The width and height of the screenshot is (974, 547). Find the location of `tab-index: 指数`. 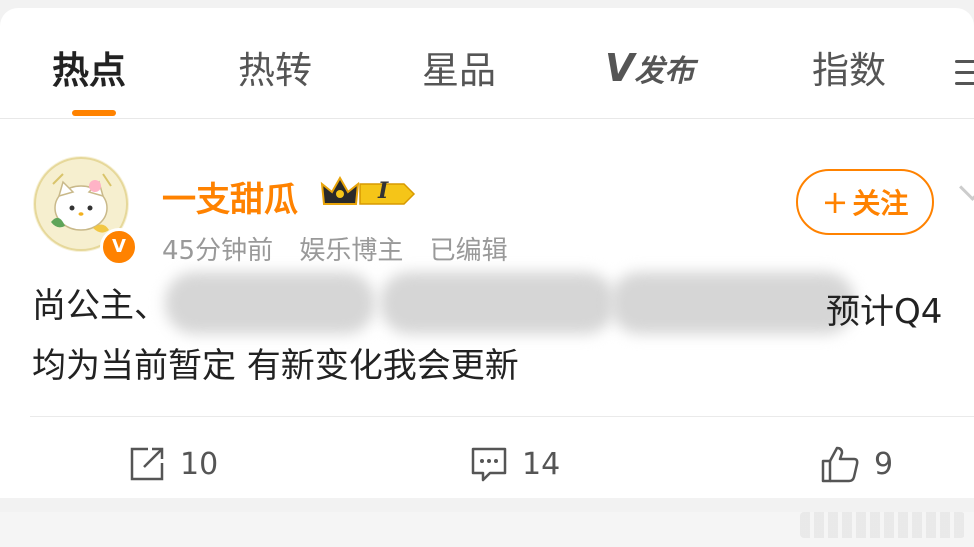

tab-index: 指数 is located at coordinates (849, 67).